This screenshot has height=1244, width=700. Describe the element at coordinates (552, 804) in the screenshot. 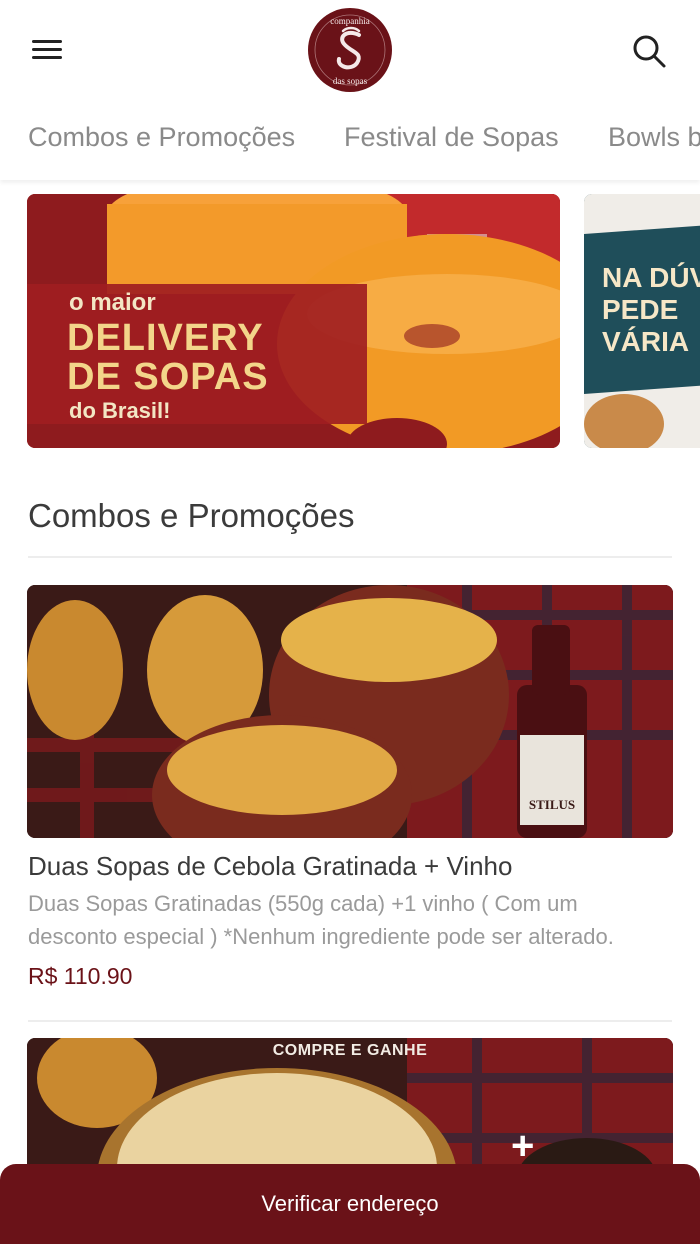

I see `wine-label: STILUS` at that location.